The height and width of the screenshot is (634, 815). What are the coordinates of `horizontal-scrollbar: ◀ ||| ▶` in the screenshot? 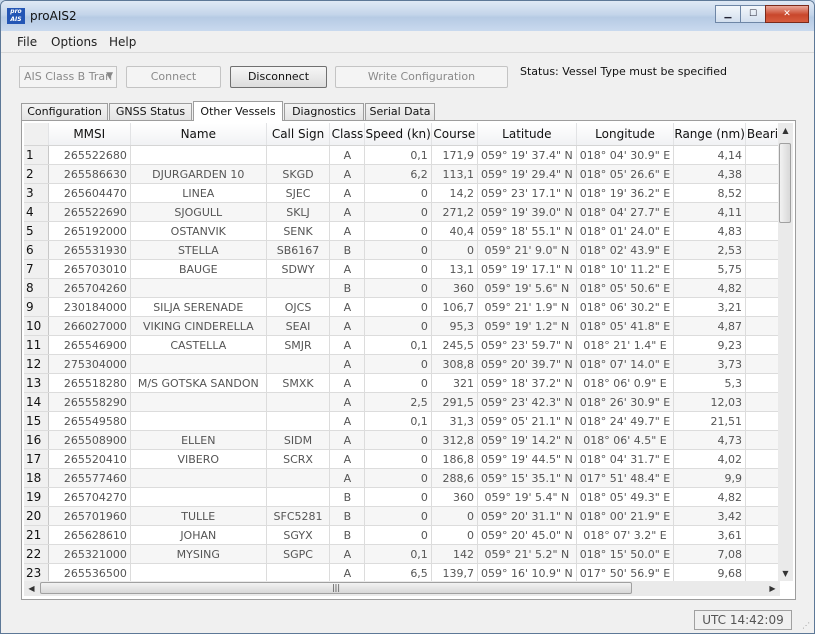 It's located at (402, 588).